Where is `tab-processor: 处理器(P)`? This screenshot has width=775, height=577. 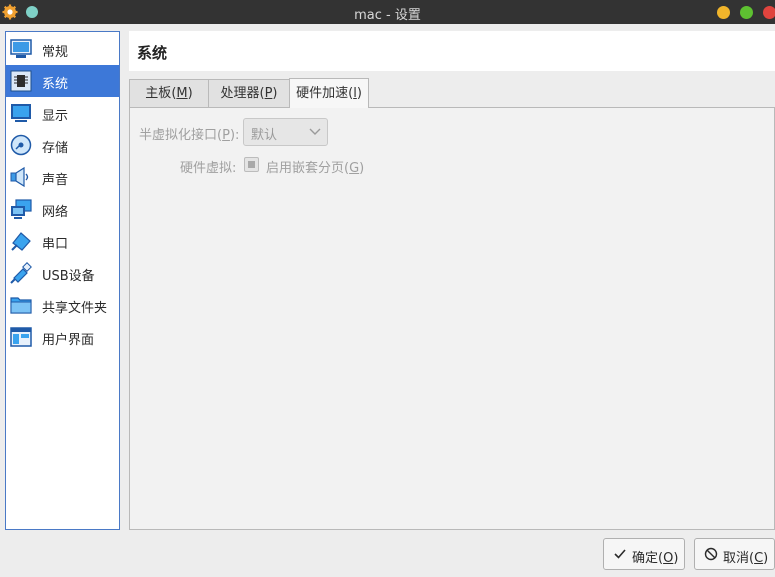
tab-processor: 处理器(P) is located at coordinates (249, 93).